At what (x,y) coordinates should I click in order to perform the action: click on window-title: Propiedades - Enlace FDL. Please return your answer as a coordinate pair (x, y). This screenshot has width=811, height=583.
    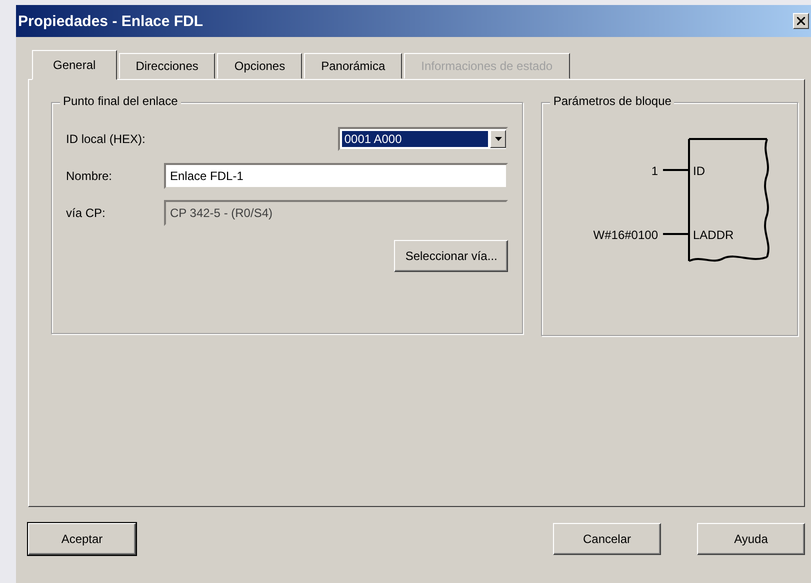
    Looking at the image, I should click on (111, 21).